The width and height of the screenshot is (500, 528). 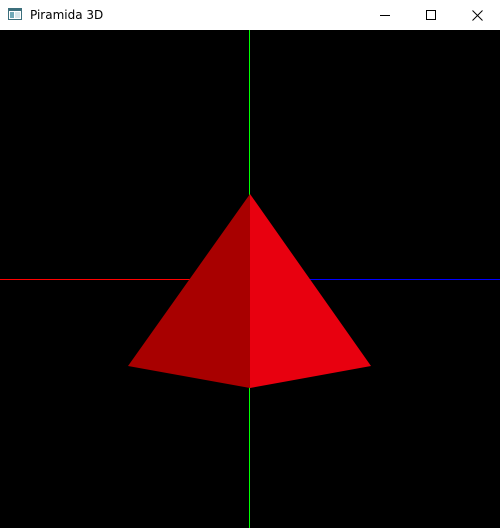 I want to click on title-bar: Piramida 3D, so click(x=250, y=15).